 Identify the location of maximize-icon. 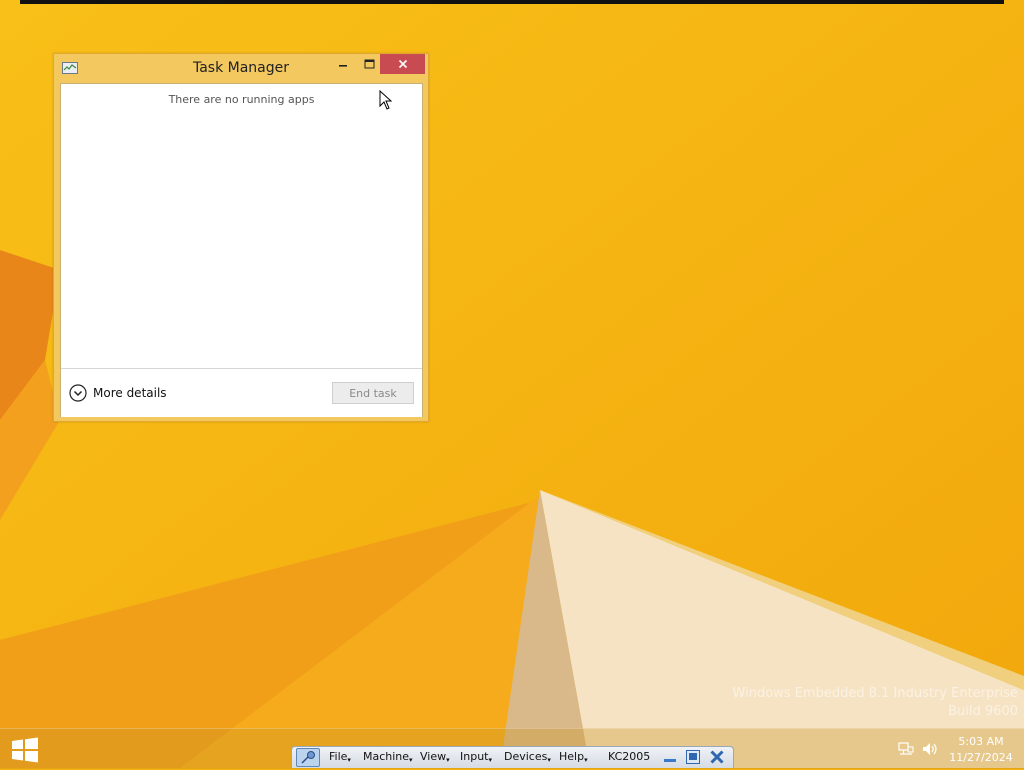
(369, 64).